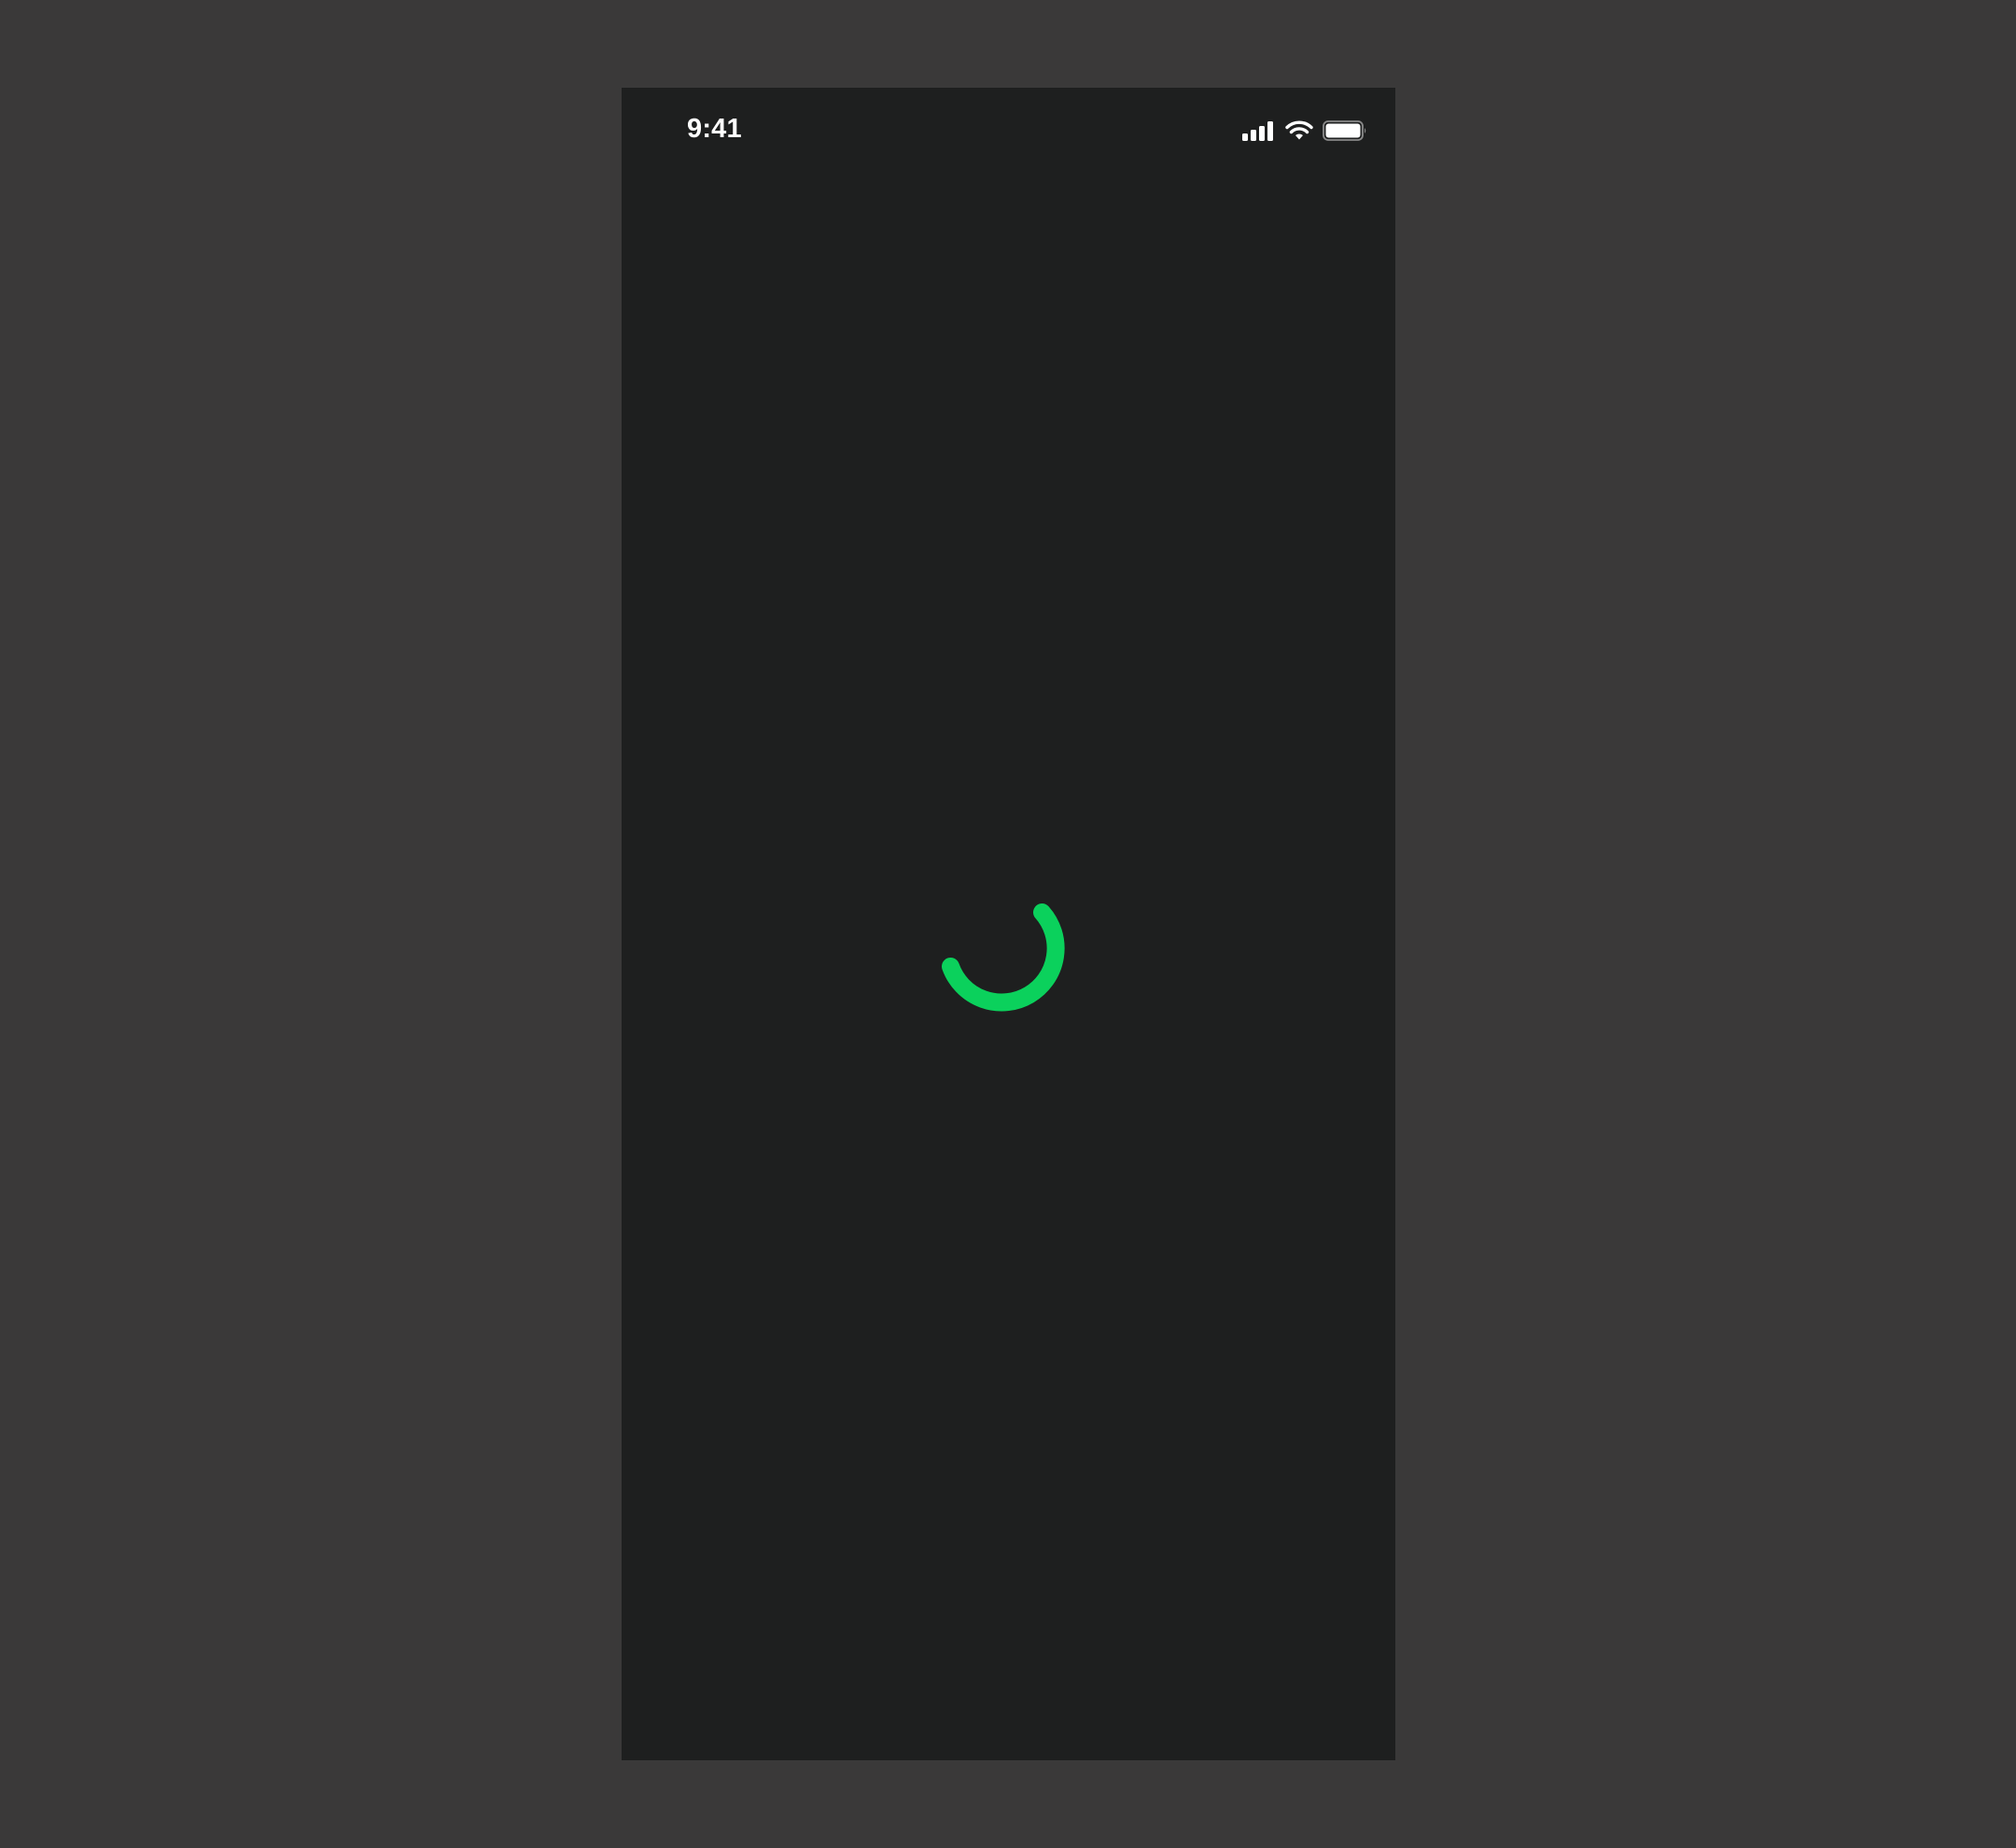 Image resolution: width=2016 pixels, height=1848 pixels. What do you see at coordinates (714, 129) in the screenshot?
I see `status-time: 9:41` at bounding box center [714, 129].